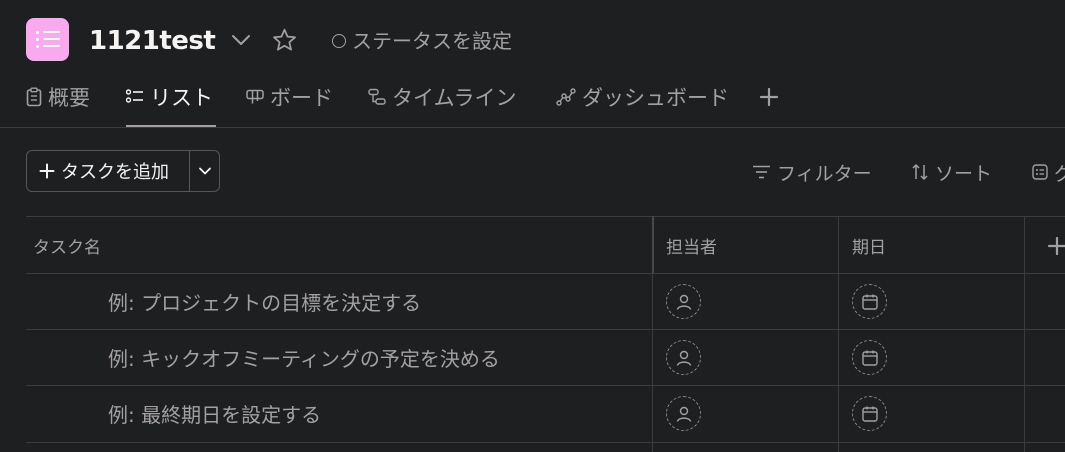 The height and width of the screenshot is (452, 1065). Describe the element at coordinates (432, 41) in the screenshot. I see `status-label: ステータスを設定` at that location.